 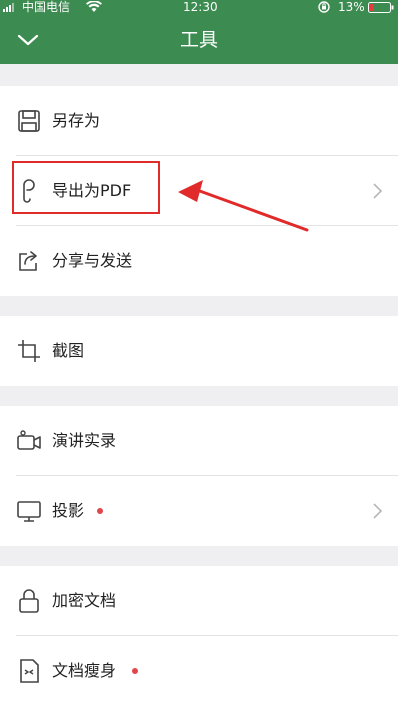 I want to click on annotation-arrow-icon, so click(x=243, y=206).